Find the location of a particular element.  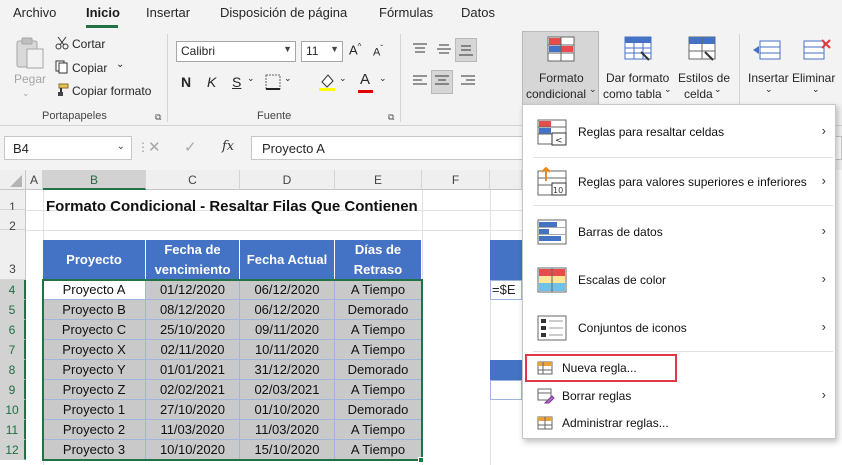

select-all-corner is located at coordinates (13, 180).